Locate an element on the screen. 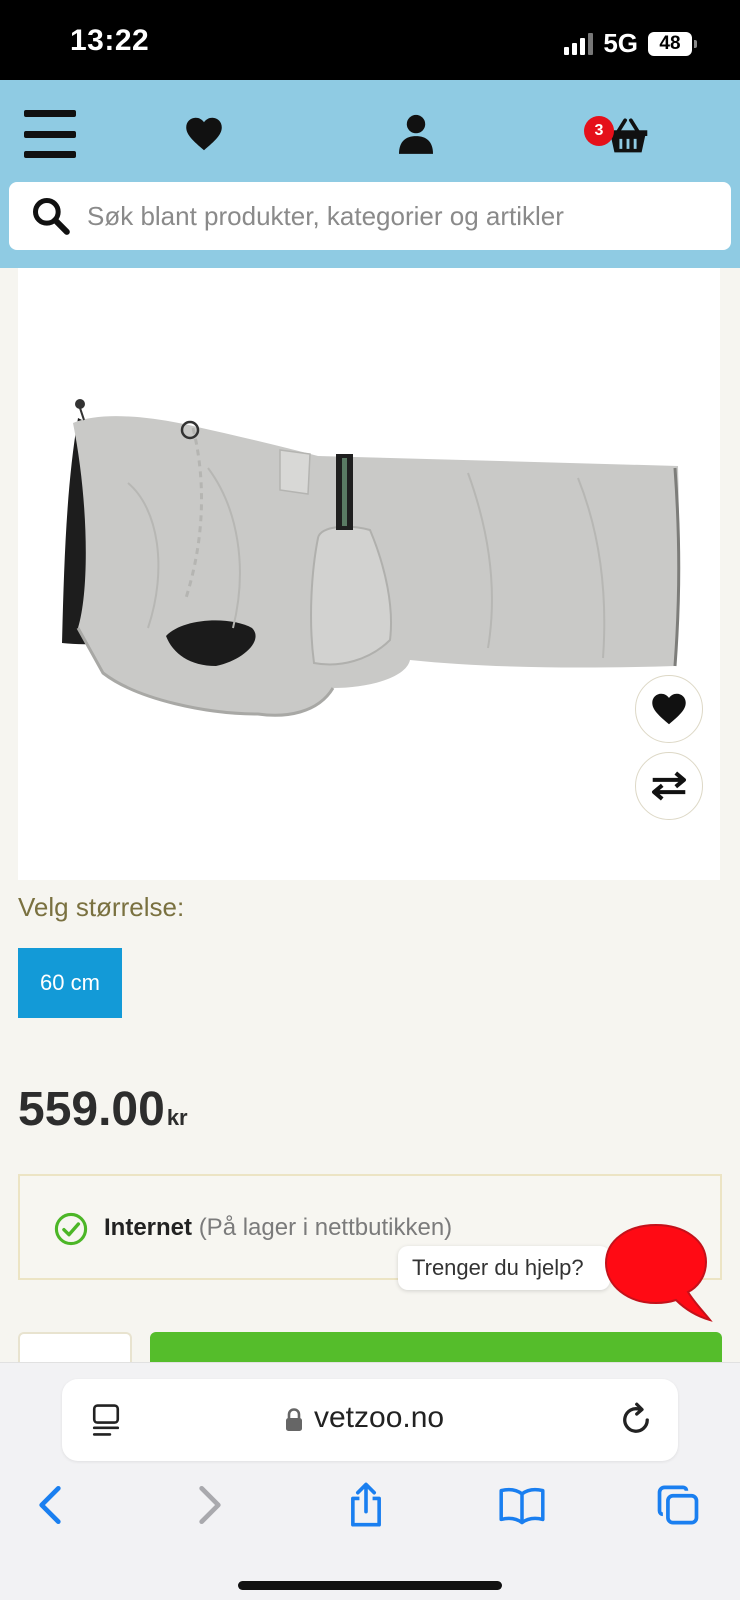  search-icon is located at coordinates (51, 216).